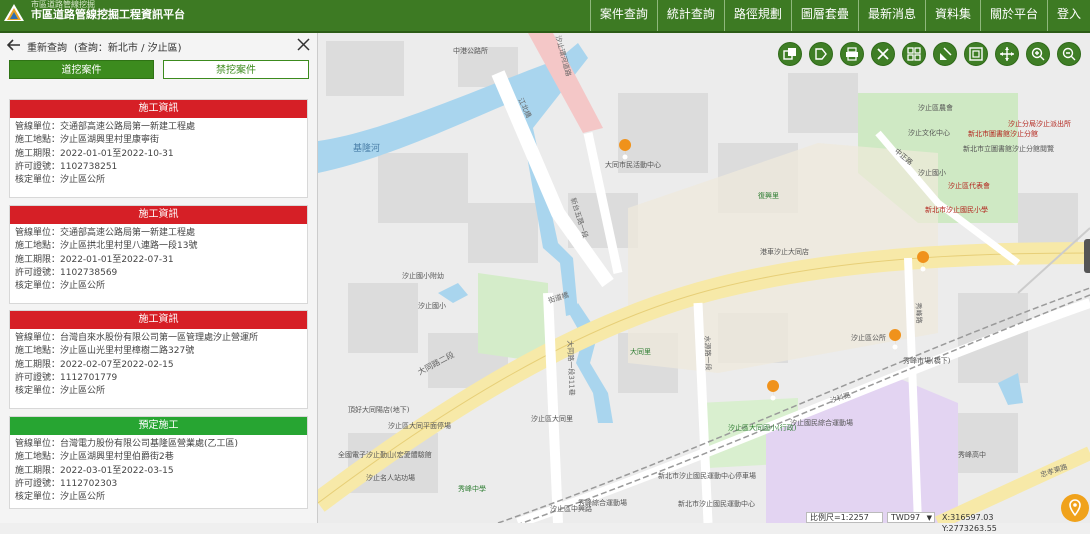 This screenshot has height=534, width=1090. What do you see at coordinates (14, 45) in the screenshot?
I see `back-arrow-icon` at bounding box center [14, 45].